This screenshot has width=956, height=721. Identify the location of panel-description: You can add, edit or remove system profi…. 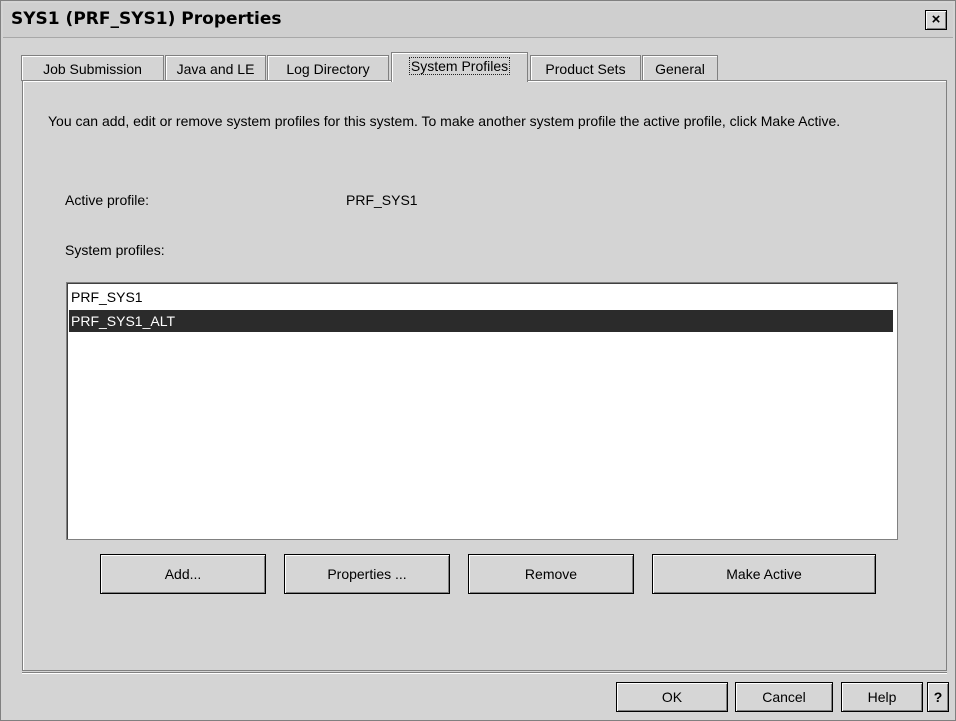
(444, 121).